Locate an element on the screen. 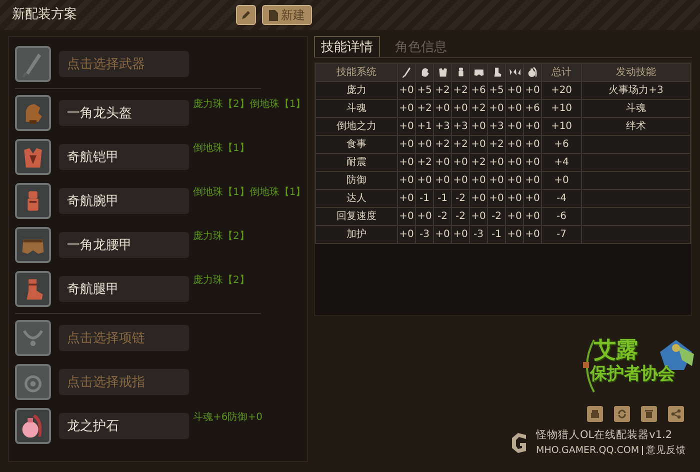 This screenshot has width=700, height=472. boot-icon is located at coordinates (33, 289).